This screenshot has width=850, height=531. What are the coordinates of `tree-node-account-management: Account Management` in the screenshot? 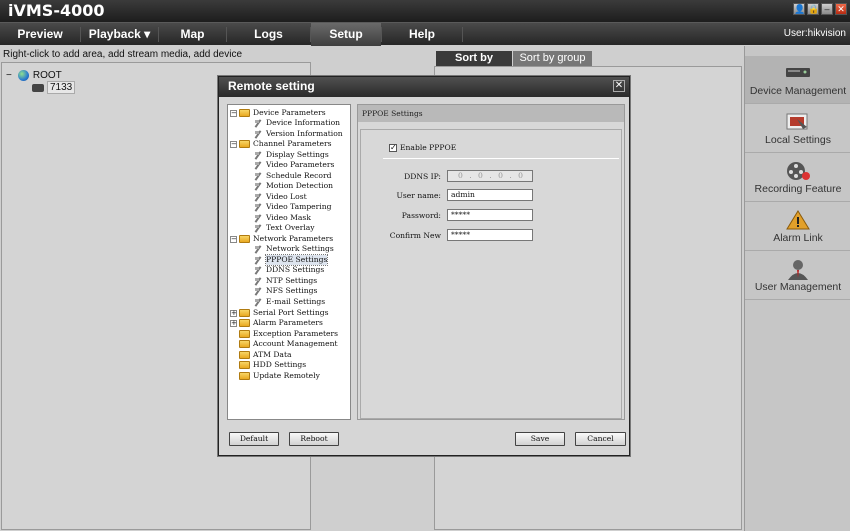 It's located at (288, 344).